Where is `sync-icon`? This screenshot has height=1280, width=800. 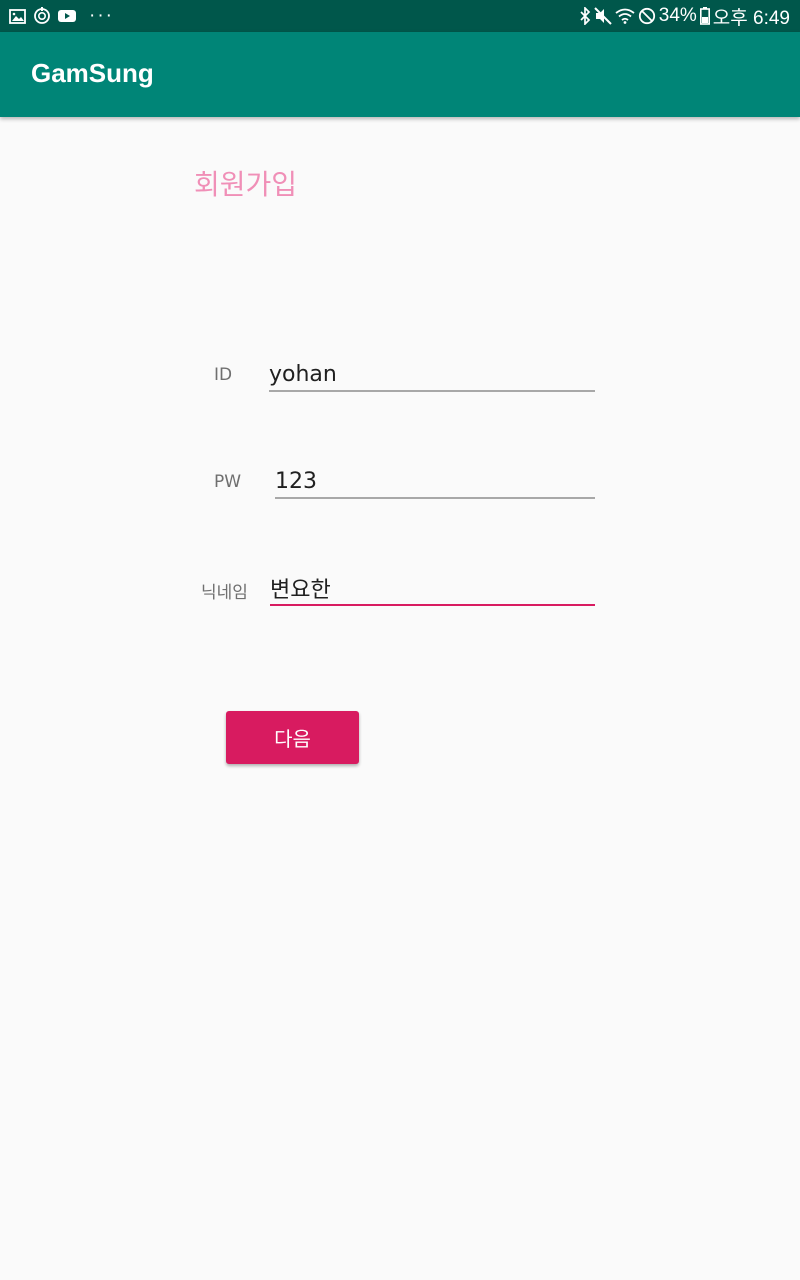
sync-icon is located at coordinates (42, 16).